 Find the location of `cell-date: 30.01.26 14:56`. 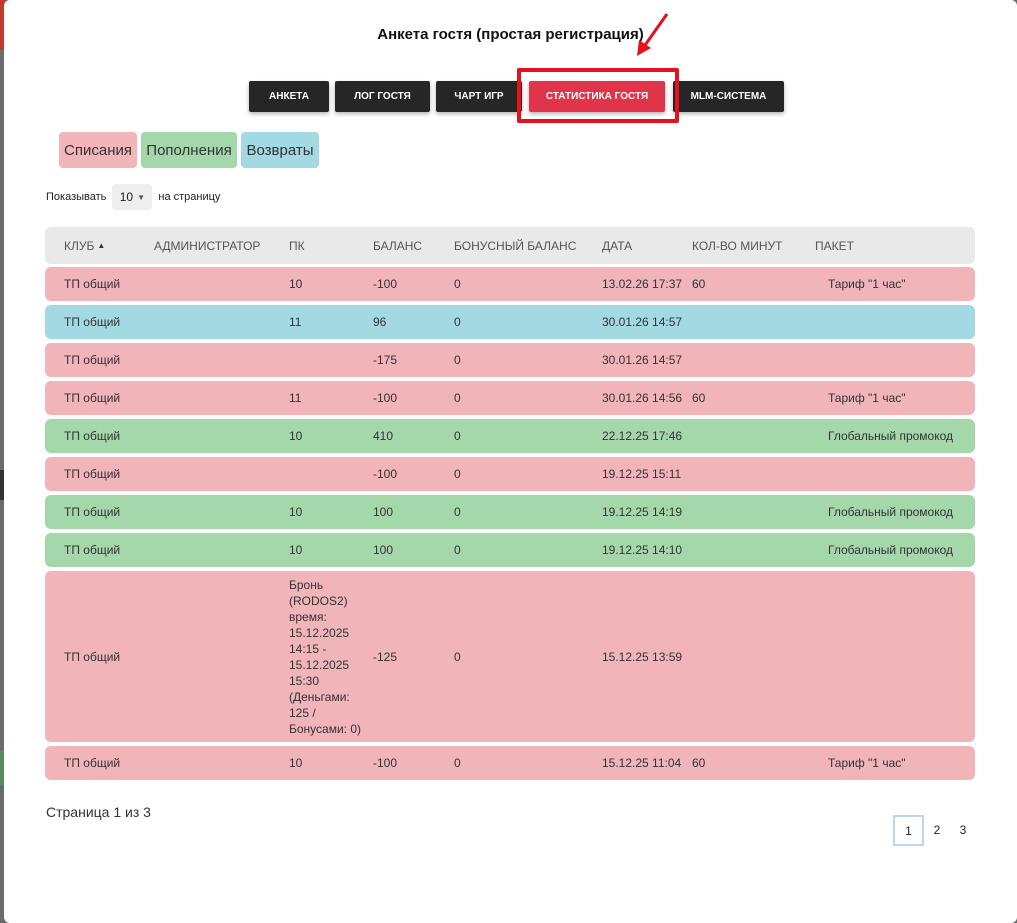

cell-date: 30.01.26 14:56 is located at coordinates (642, 398).